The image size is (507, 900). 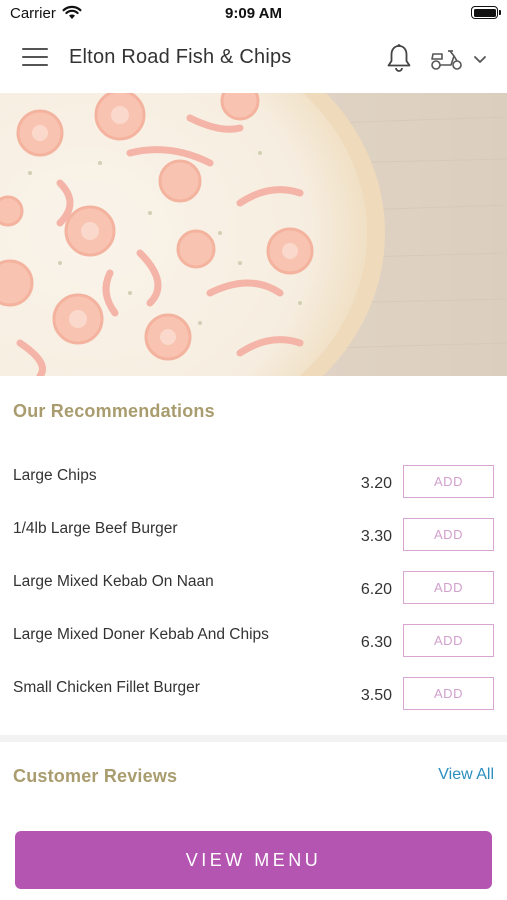 I want to click on recommendation-item: Large Mixed Kebab On Naan 6.20 ADD, so click(x=253, y=597).